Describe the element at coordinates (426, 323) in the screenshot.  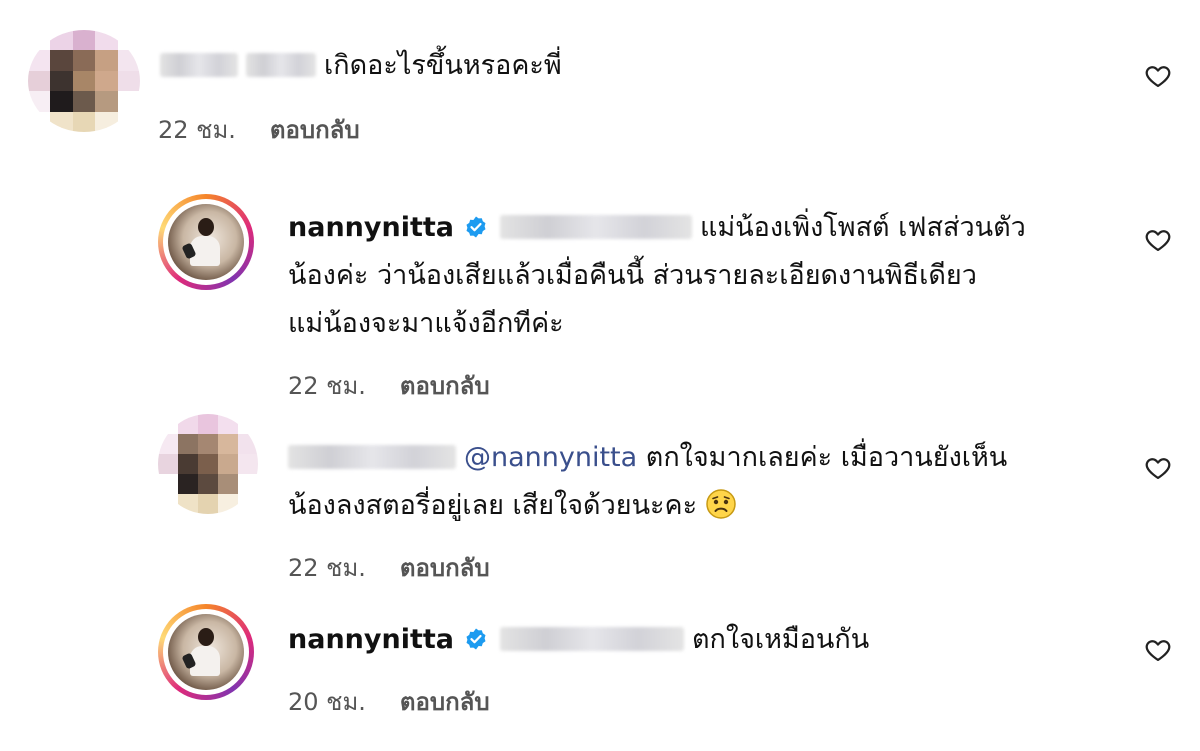
I see `comment-line-3: แม่น้องจะมาแจ้งอีกทีค่ะ` at that location.